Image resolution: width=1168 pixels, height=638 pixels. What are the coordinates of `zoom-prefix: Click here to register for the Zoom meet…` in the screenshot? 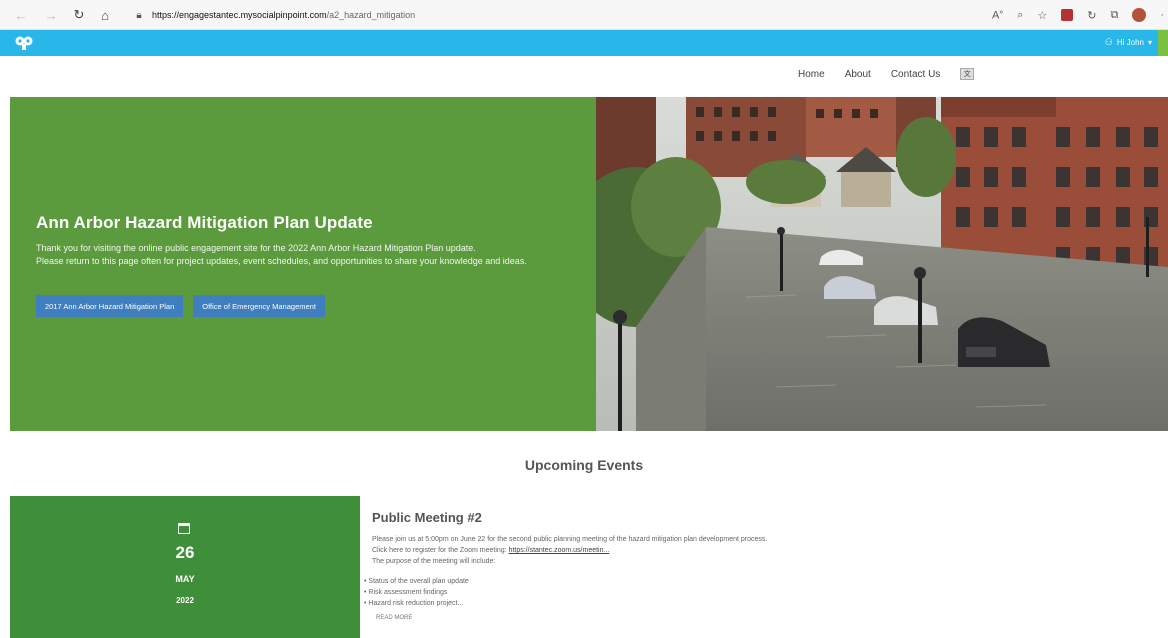 It's located at (440, 550).